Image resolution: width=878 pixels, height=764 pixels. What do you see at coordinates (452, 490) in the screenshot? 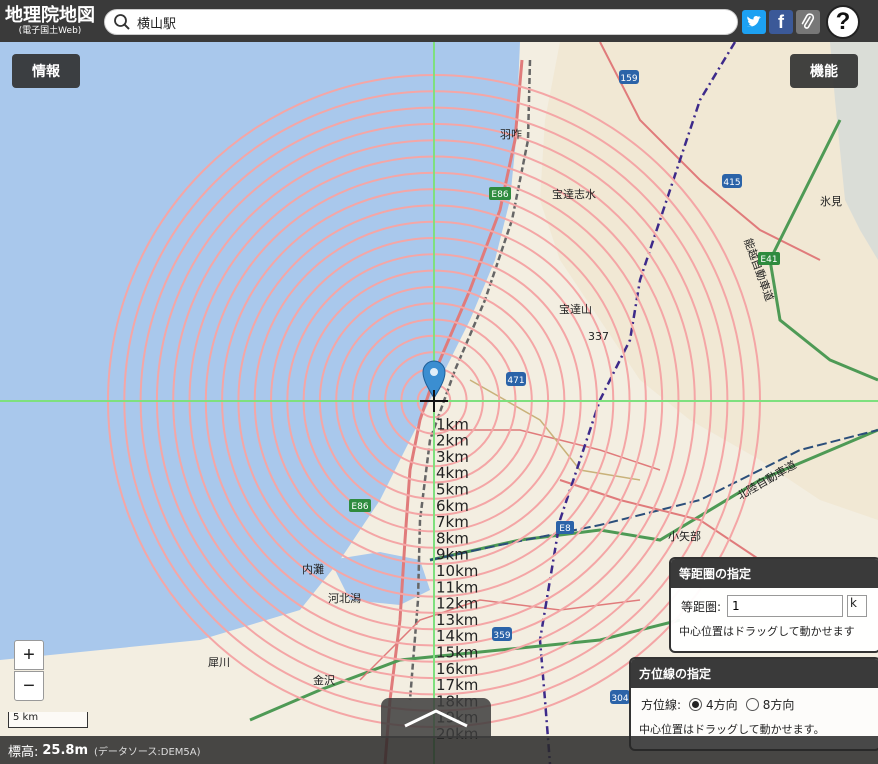
I see `distance-label: 5km` at bounding box center [452, 490].